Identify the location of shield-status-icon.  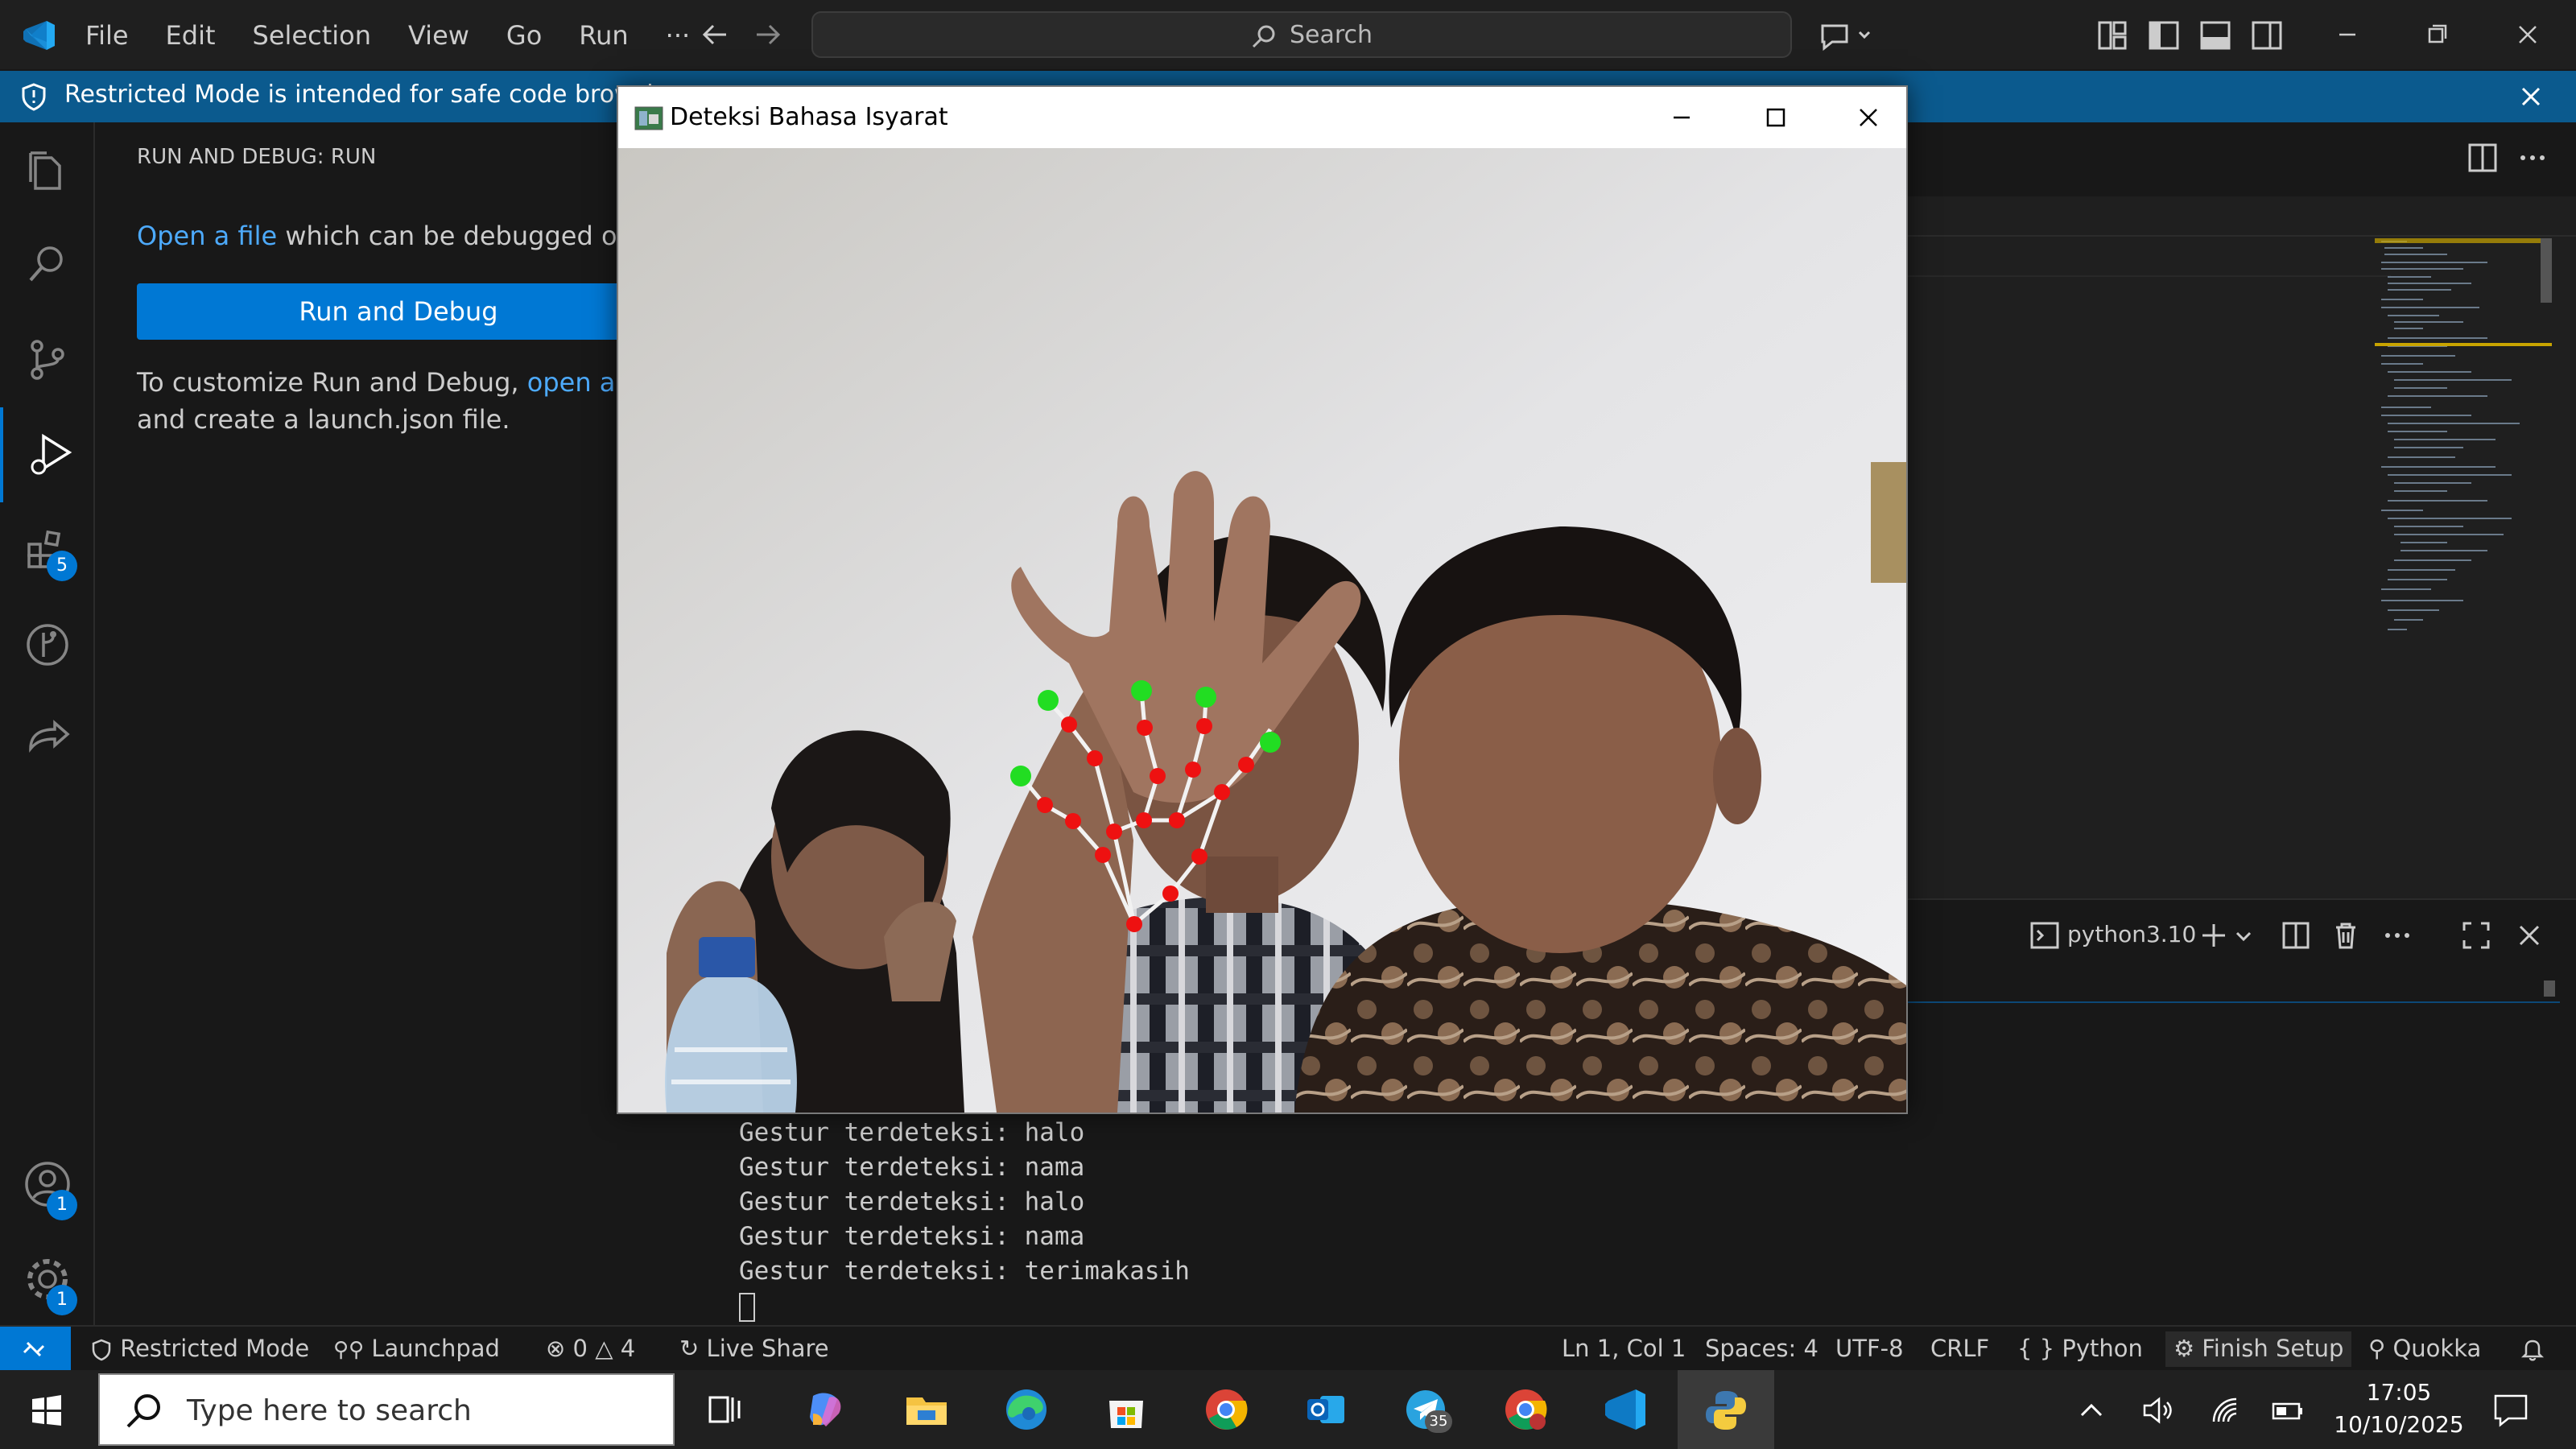
(101, 1350).